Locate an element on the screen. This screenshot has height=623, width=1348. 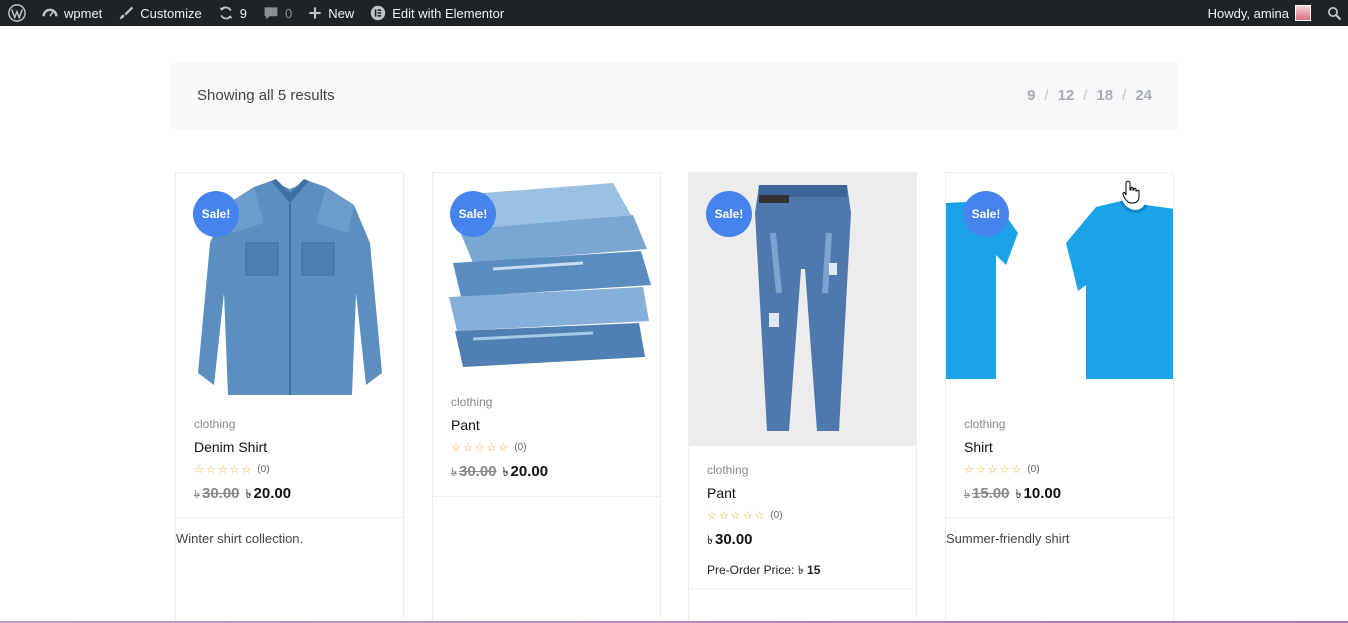
customize-link: Customize is located at coordinates (159, 13).